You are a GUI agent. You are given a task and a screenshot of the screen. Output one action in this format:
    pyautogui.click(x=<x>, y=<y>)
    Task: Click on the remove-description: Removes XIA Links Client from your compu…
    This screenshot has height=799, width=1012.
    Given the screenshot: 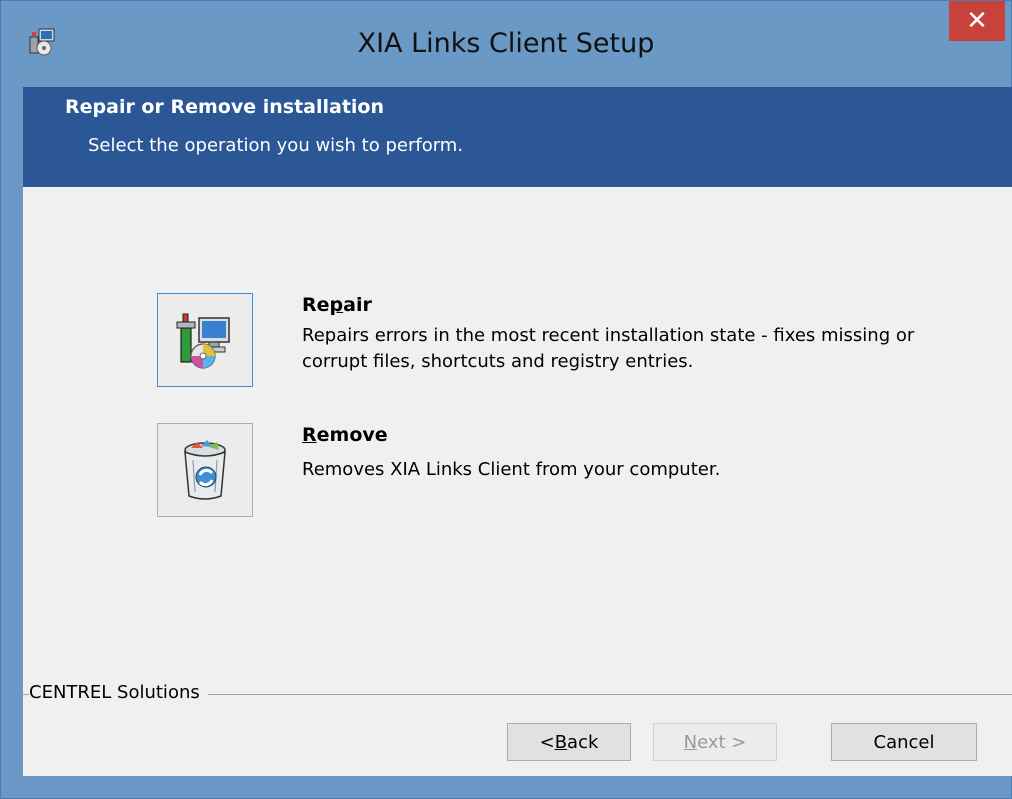 What is the action you would take?
    pyautogui.click(x=511, y=469)
    